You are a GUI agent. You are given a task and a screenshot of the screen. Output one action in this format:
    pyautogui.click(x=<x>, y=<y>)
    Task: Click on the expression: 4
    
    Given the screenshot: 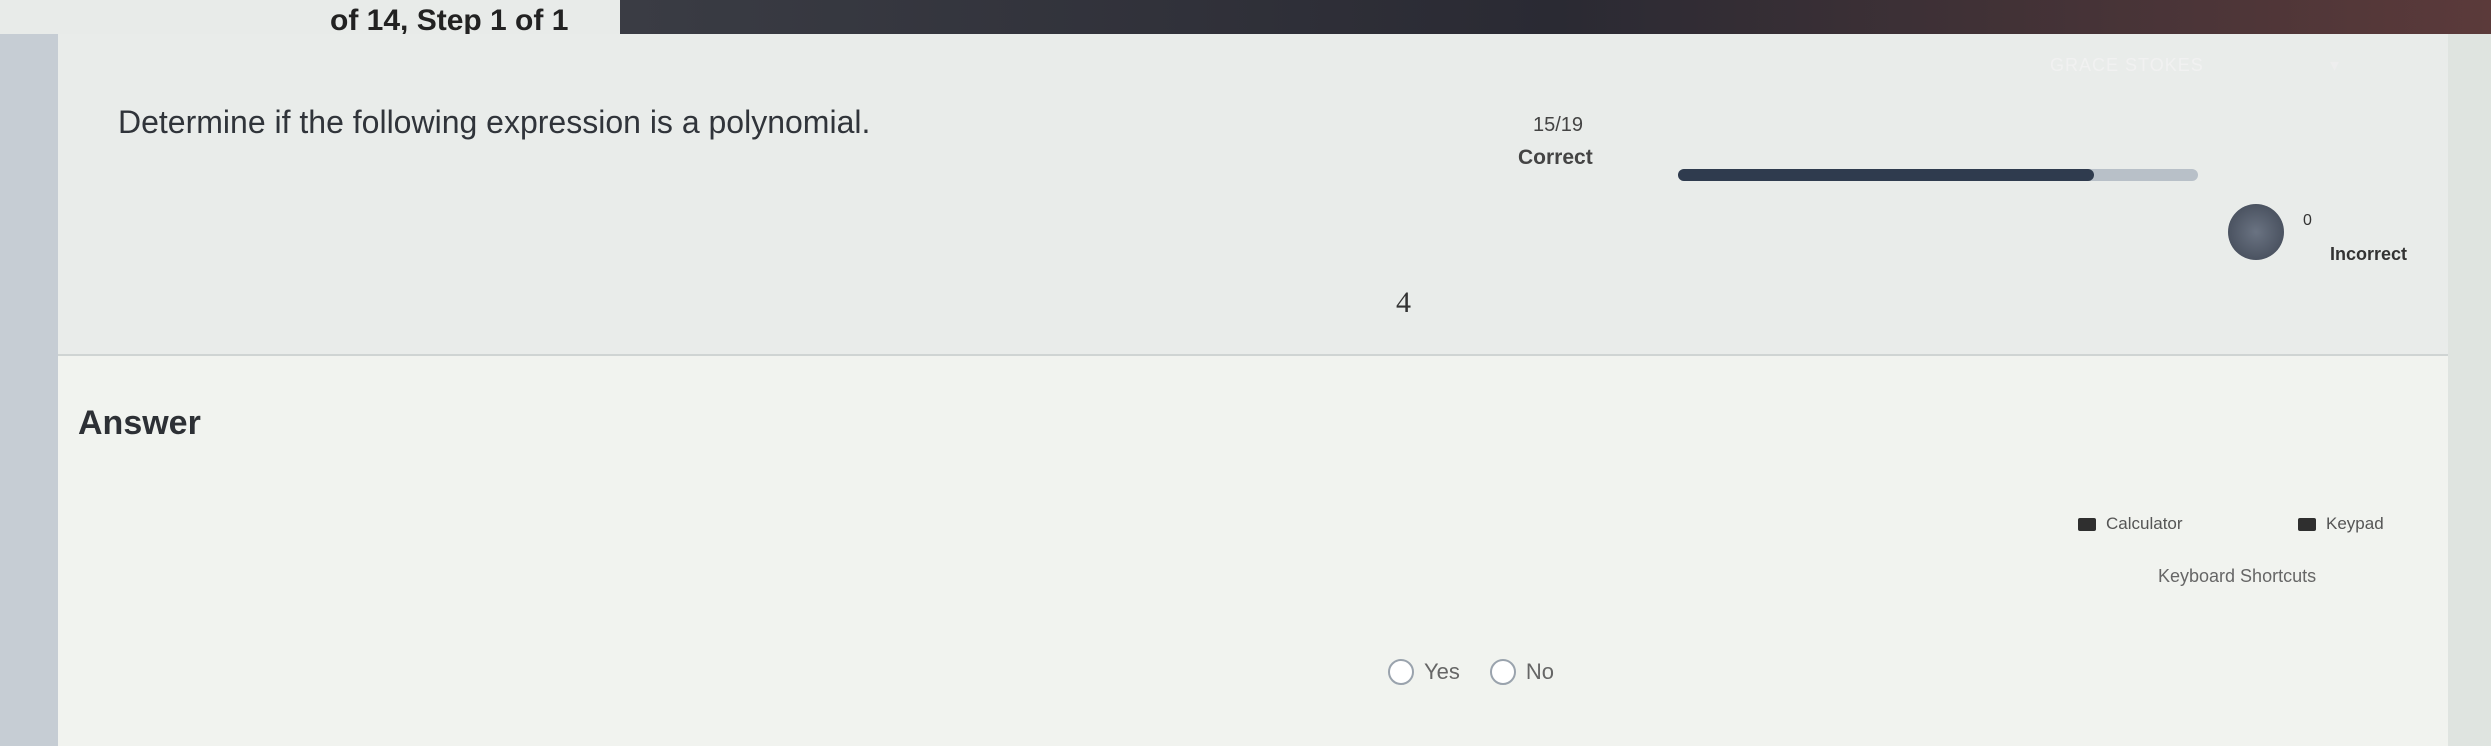 What is the action you would take?
    pyautogui.click(x=1403, y=302)
    